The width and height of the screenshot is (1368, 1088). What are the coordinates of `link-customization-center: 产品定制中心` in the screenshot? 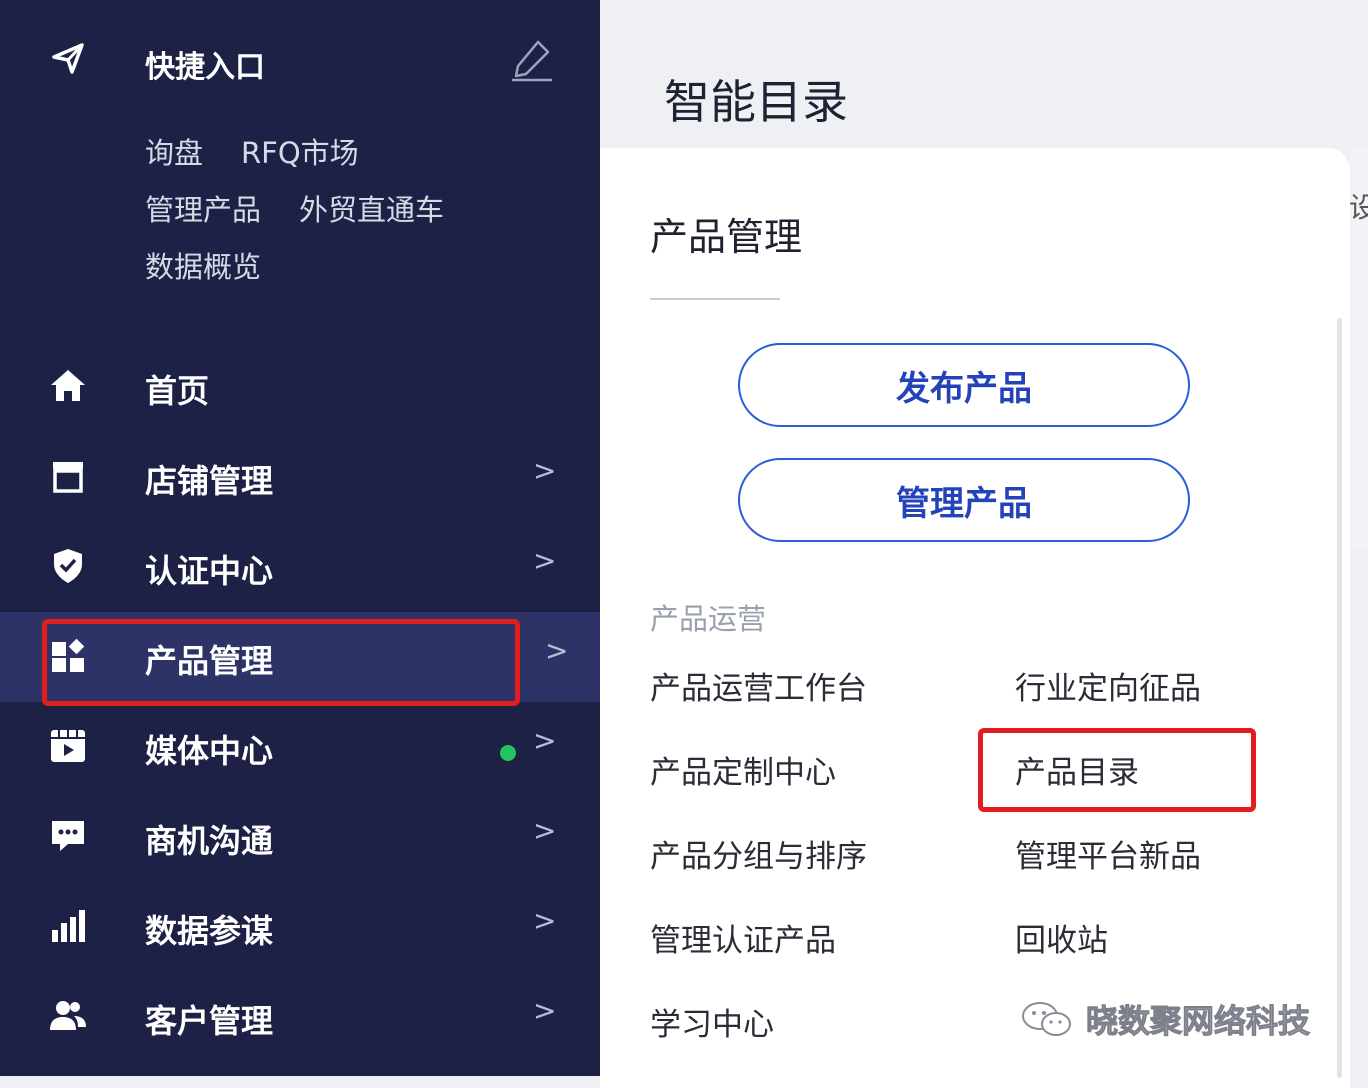 It's located at (743, 769).